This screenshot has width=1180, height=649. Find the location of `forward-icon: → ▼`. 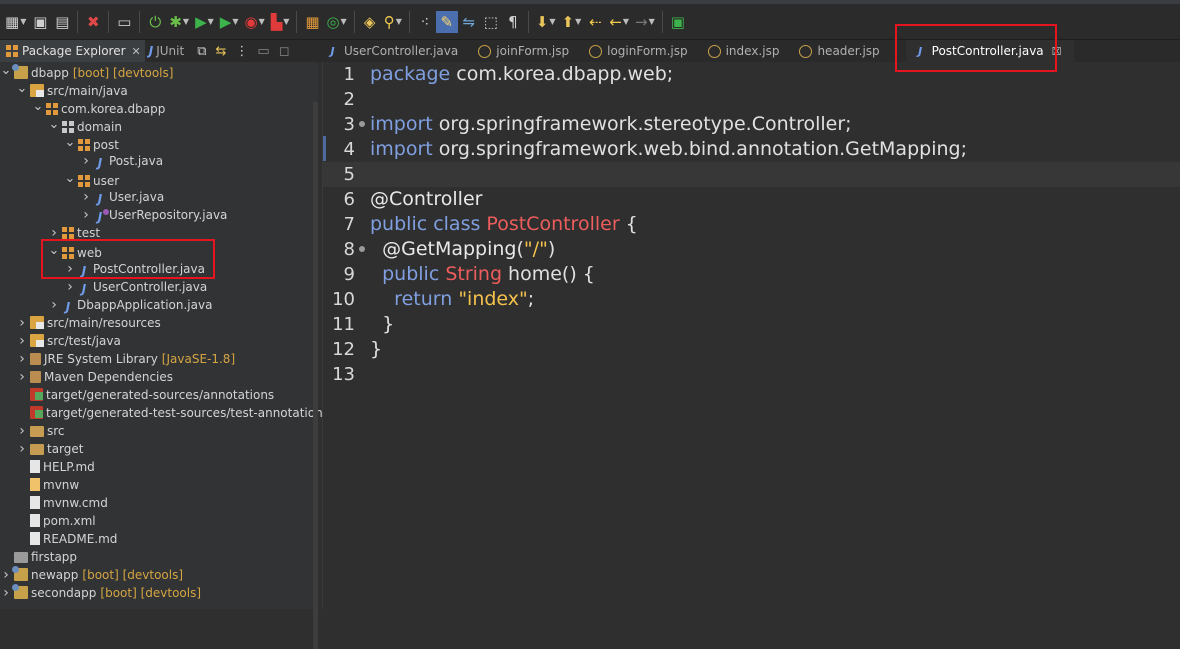

forward-icon: → ▼ is located at coordinates (645, 22).